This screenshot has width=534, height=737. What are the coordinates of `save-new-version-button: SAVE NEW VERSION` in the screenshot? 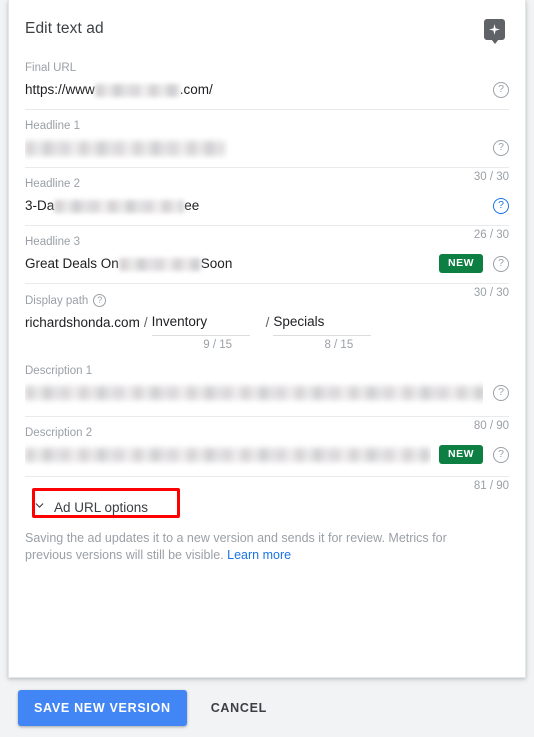 It's located at (102, 708).